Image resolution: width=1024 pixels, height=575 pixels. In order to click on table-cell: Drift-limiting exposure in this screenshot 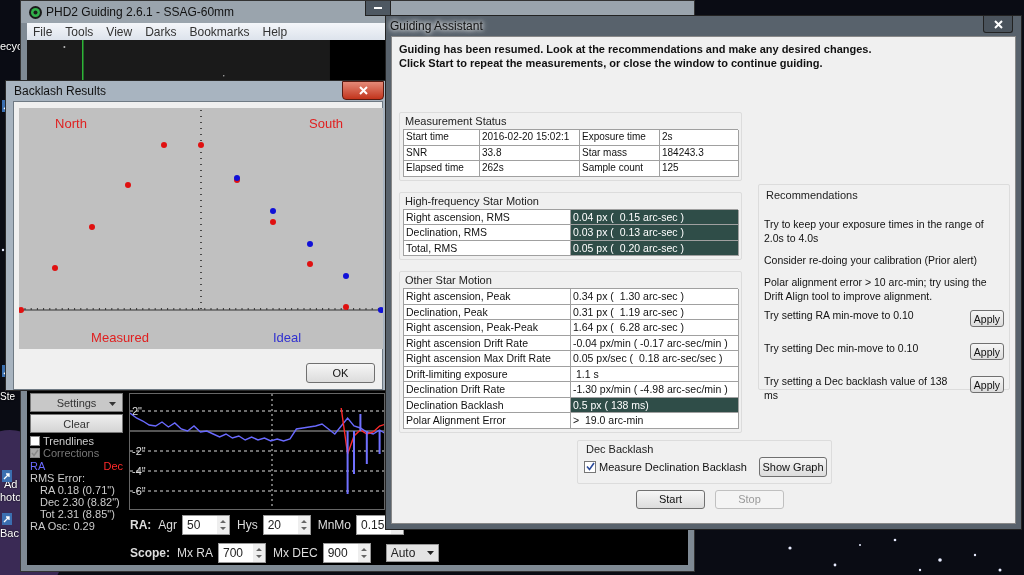, I will do `click(487, 374)`.